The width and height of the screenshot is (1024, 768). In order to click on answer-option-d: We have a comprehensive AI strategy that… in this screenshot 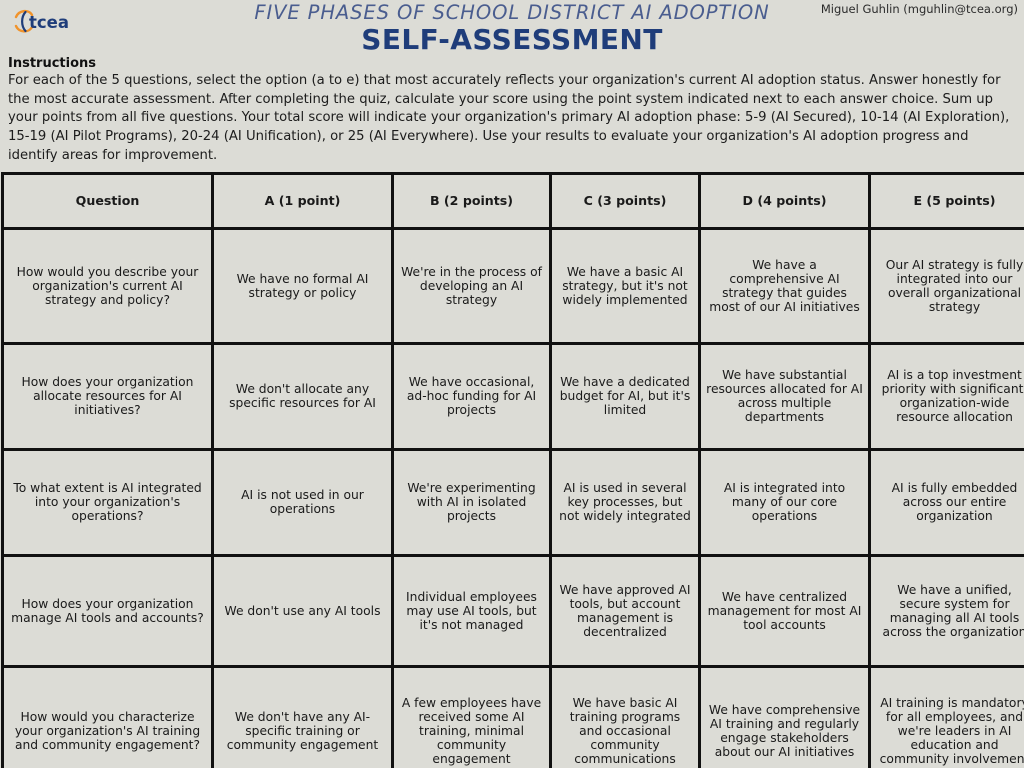, I will do `click(784, 285)`.